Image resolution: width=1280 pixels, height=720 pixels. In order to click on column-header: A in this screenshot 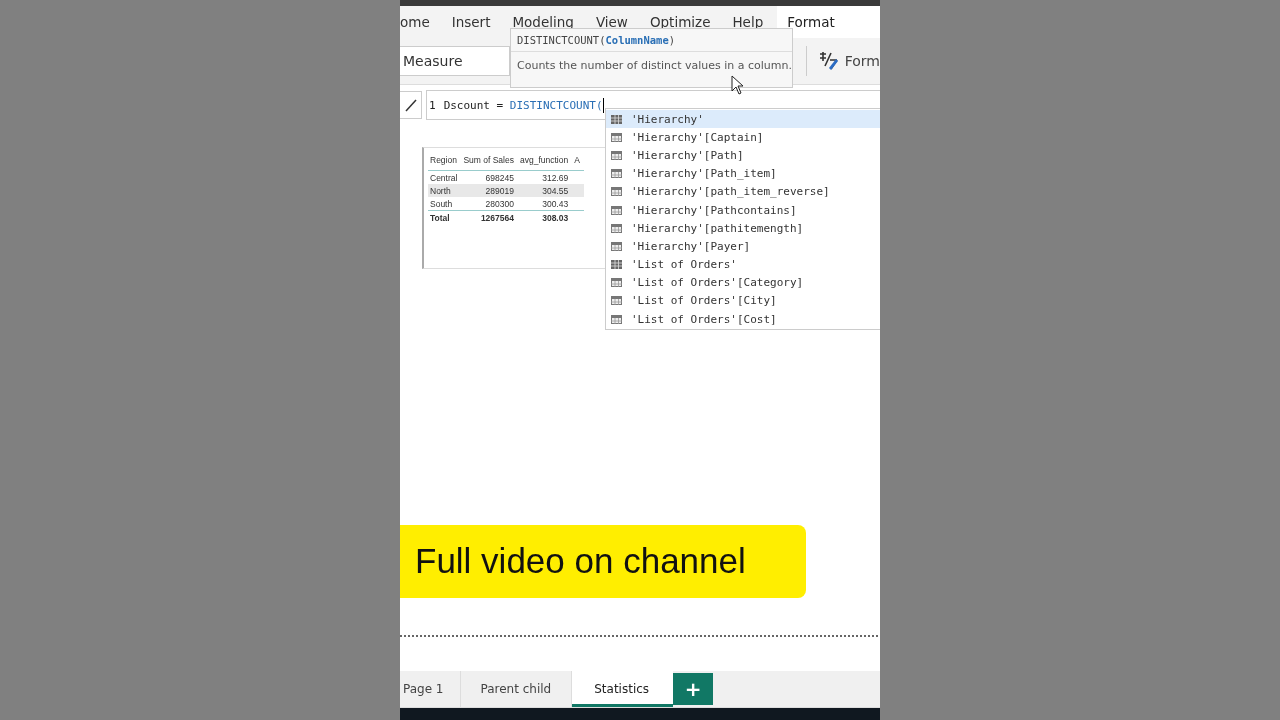, I will do `click(578, 161)`.